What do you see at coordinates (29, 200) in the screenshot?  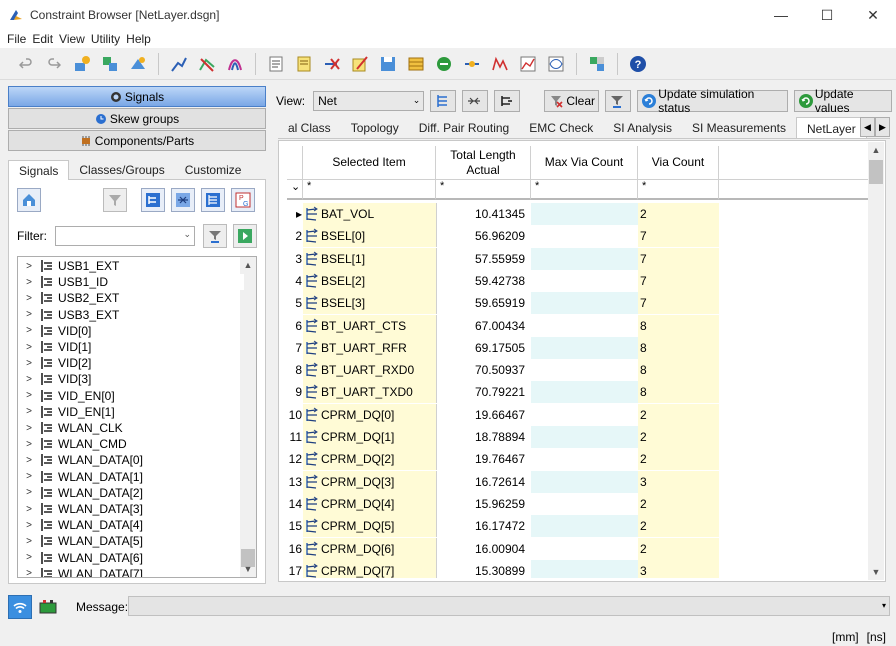 I see `home-button` at bounding box center [29, 200].